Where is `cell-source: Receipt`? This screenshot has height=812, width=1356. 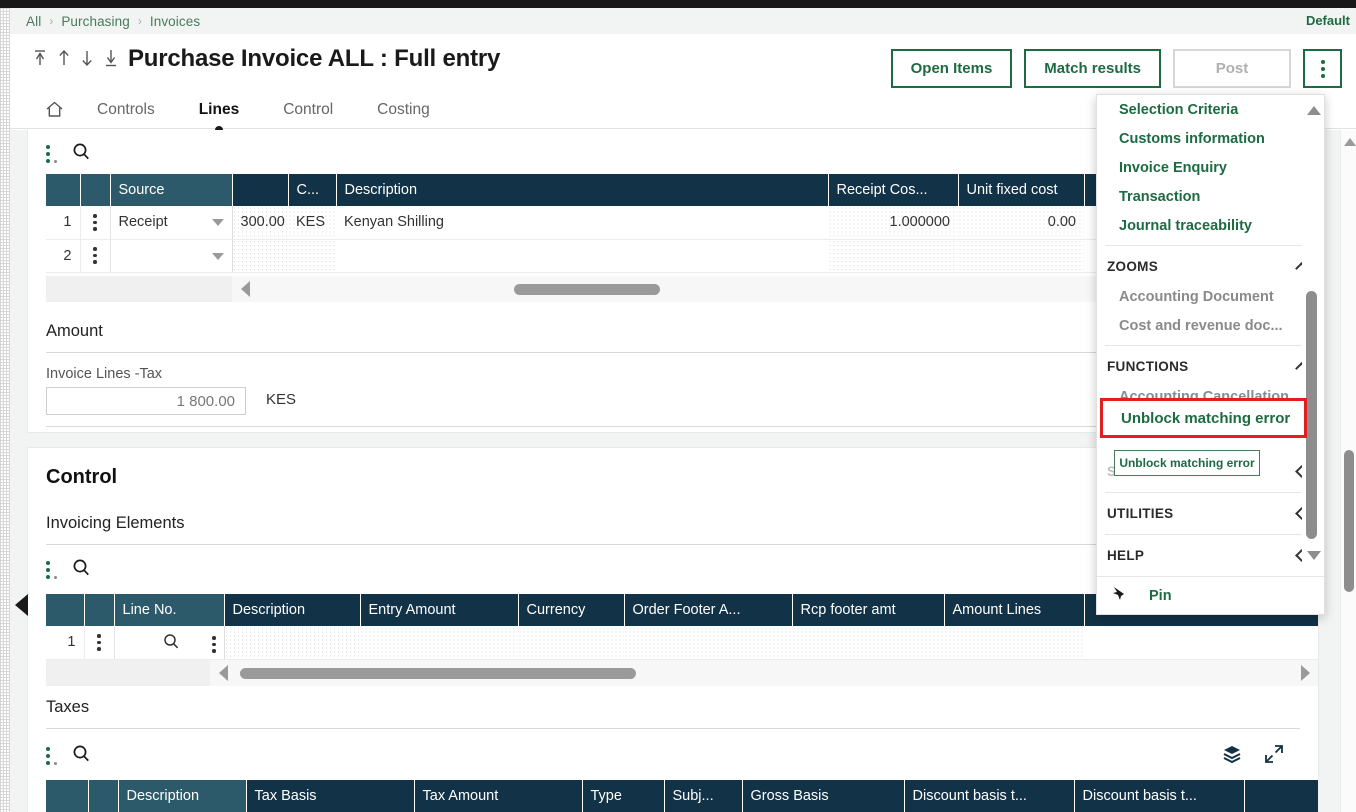
cell-source: Receipt is located at coordinates (171, 223).